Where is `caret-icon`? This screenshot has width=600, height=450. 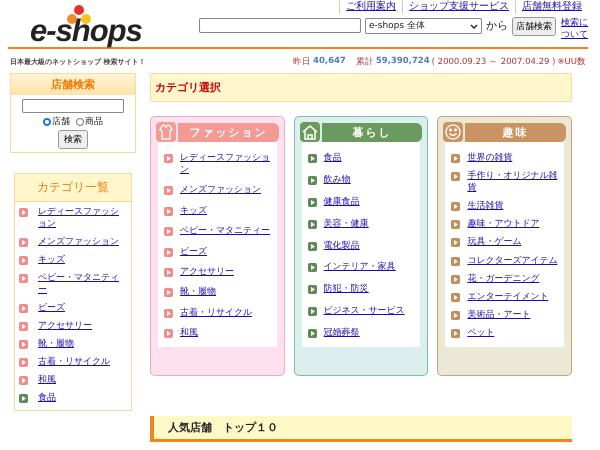
caret-icon is located at coordinates (474, 26).